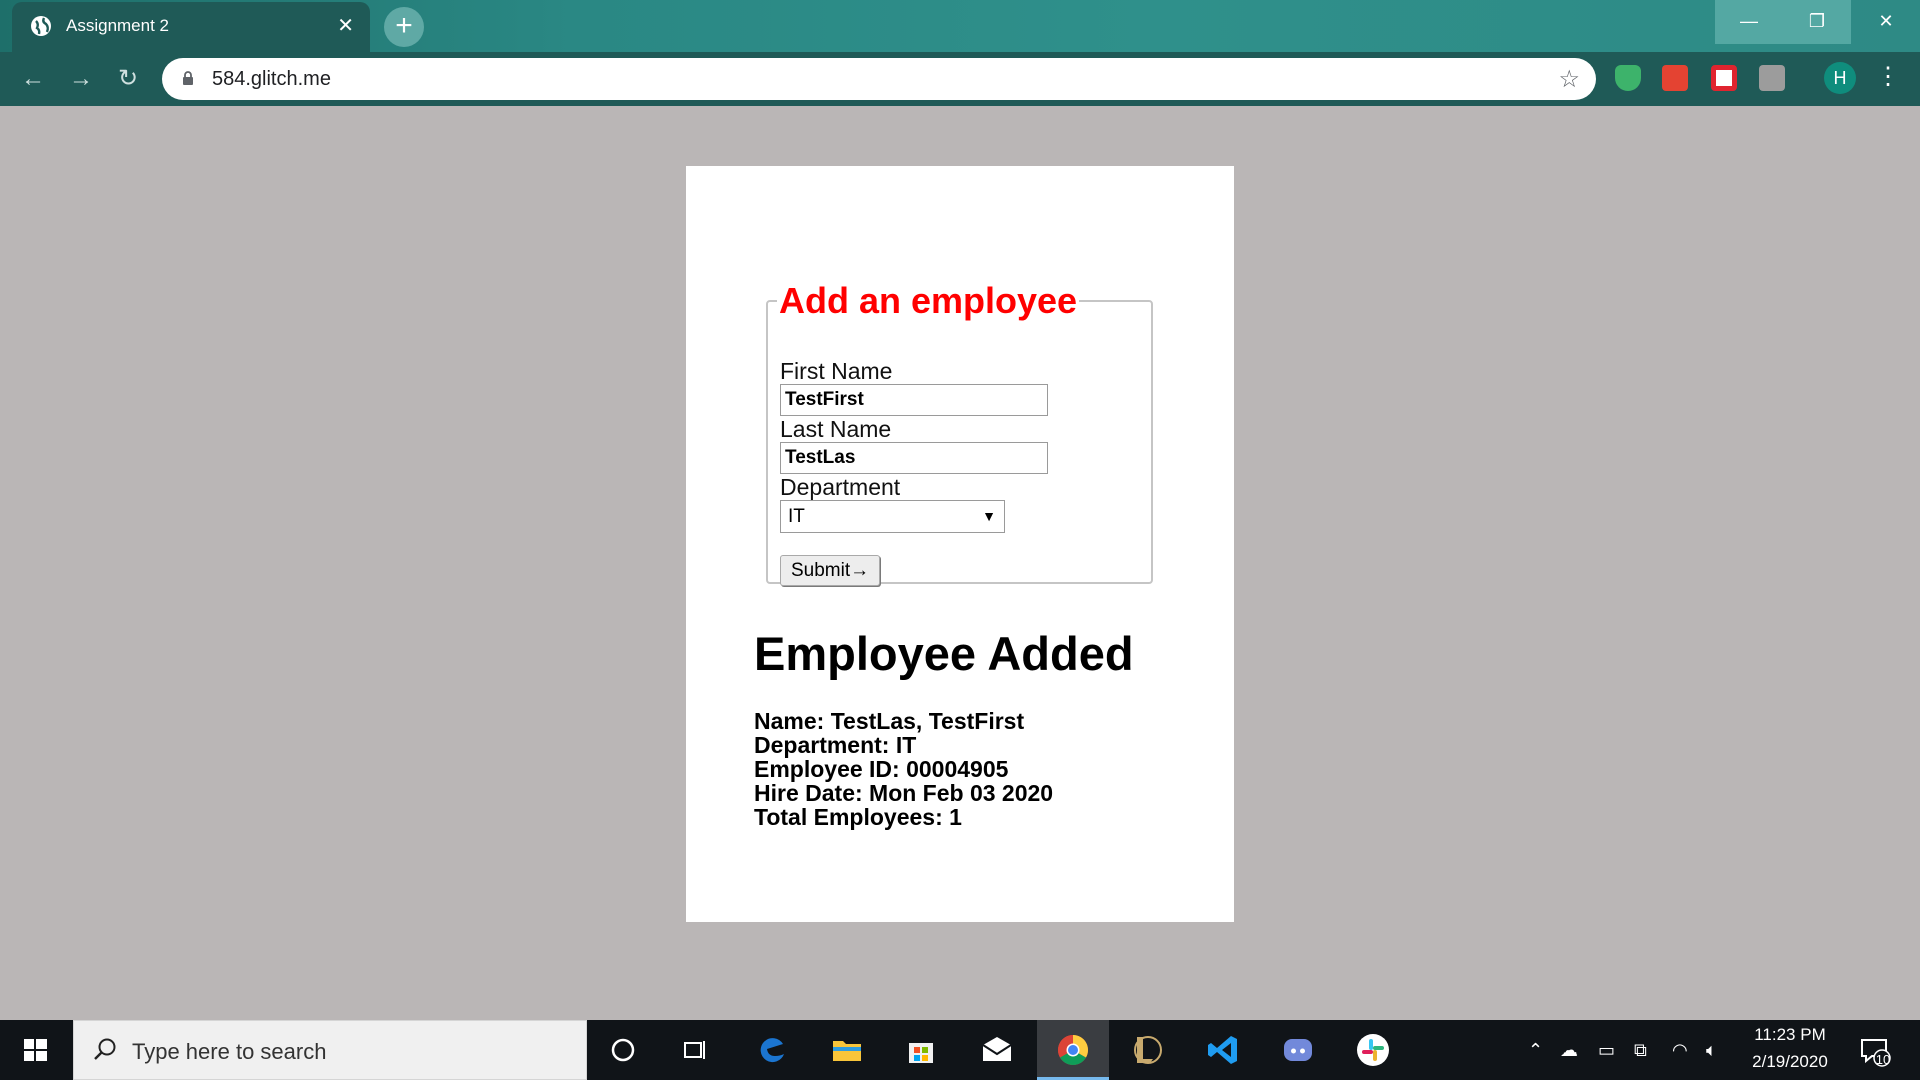  I want to click on bookmark-star-icon: ☆, so click(1569, 79).